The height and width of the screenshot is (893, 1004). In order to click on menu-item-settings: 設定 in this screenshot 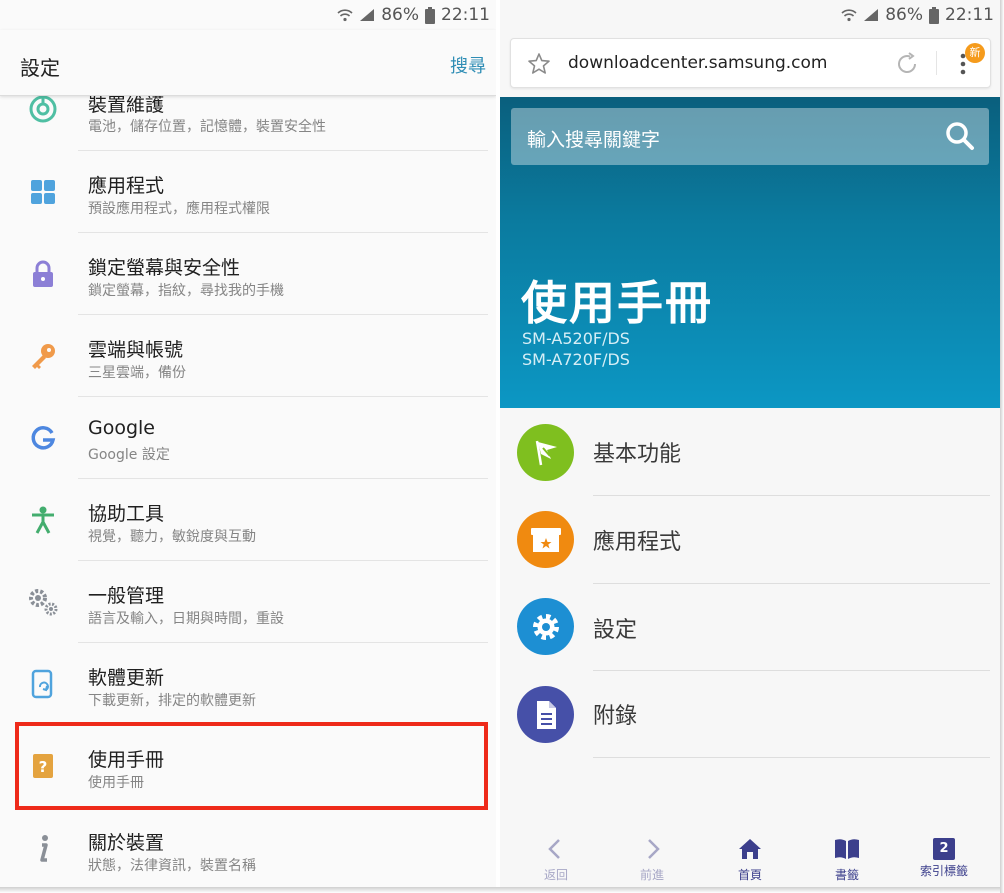, I will do `click(750, 628)`.